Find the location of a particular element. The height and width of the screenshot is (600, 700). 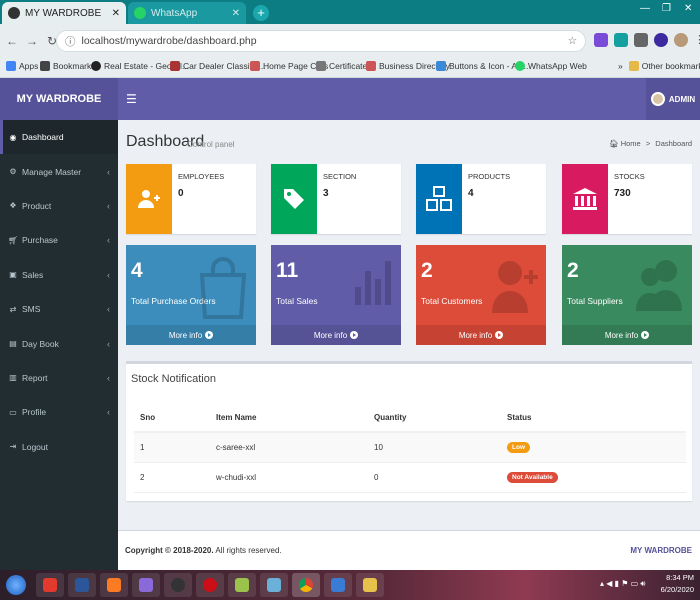

cogs-icon: ⚙ is located at coordinates (13, 172).